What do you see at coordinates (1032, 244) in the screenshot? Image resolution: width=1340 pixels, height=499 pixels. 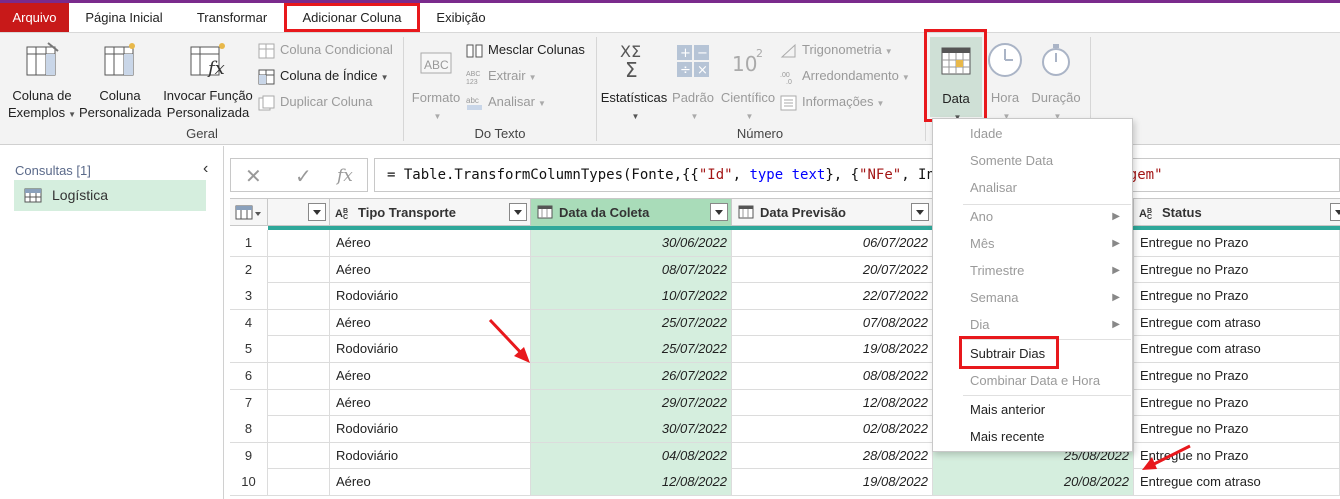 I see `menu-item-mes: Mês ▶` at bounding box center [1032, 244].